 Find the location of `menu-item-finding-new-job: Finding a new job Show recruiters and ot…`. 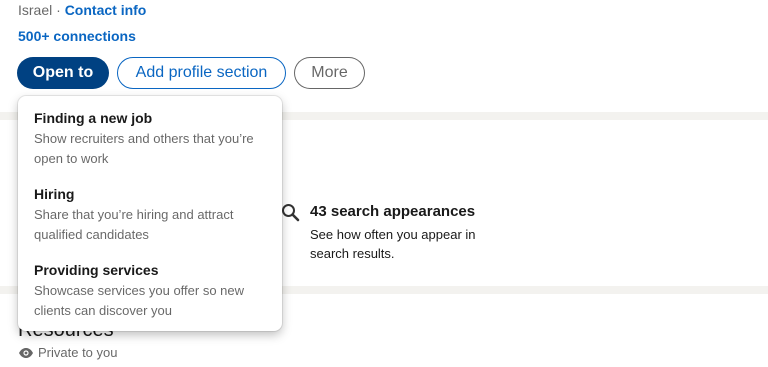

menu-item-finding-new-job: Finding a new job Show recruiters and ot… is located at coordinates (152, 139).